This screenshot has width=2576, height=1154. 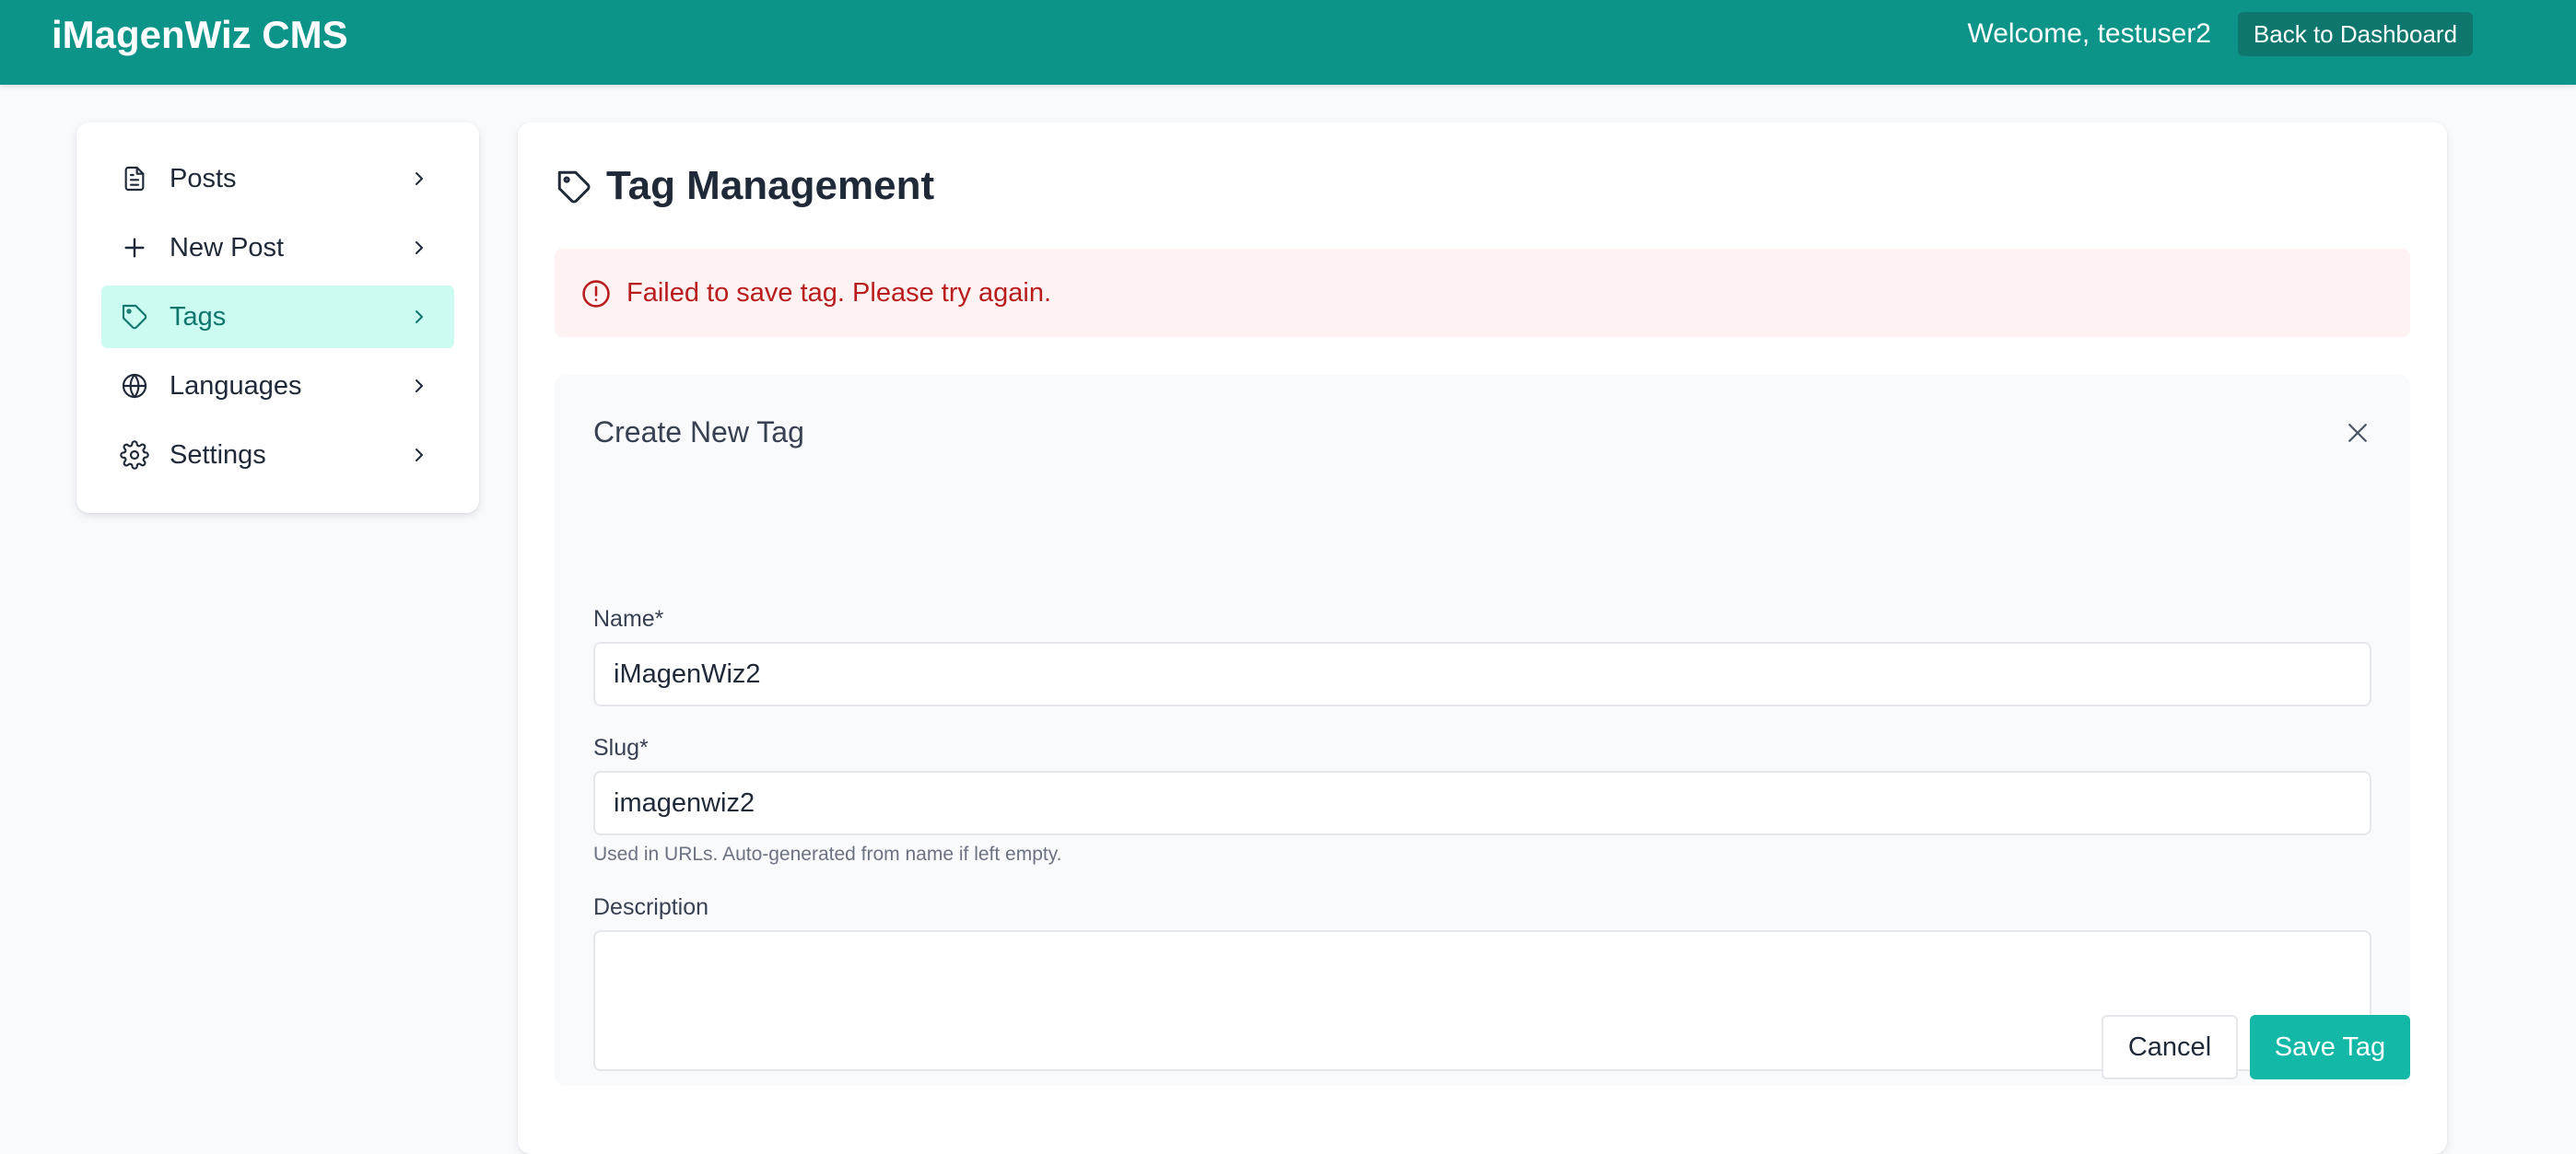 What do you see at coordinates (277, 178) in the screenshot?
I see `sidebar-item-posts: Posts` at bounding box center [277, 178].